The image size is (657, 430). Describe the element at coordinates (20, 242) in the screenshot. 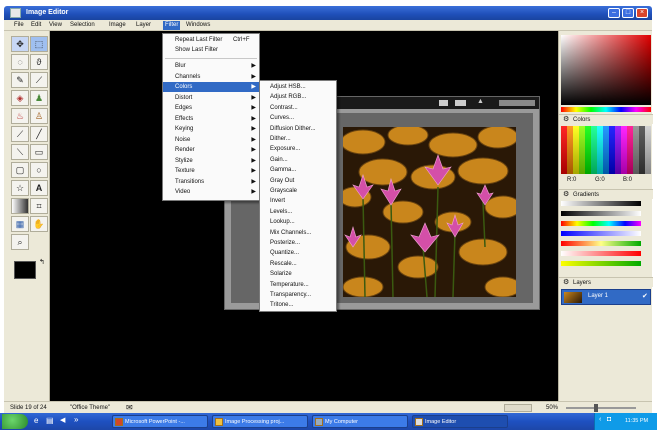

I see `zoom-icon: ⌕` at that location.